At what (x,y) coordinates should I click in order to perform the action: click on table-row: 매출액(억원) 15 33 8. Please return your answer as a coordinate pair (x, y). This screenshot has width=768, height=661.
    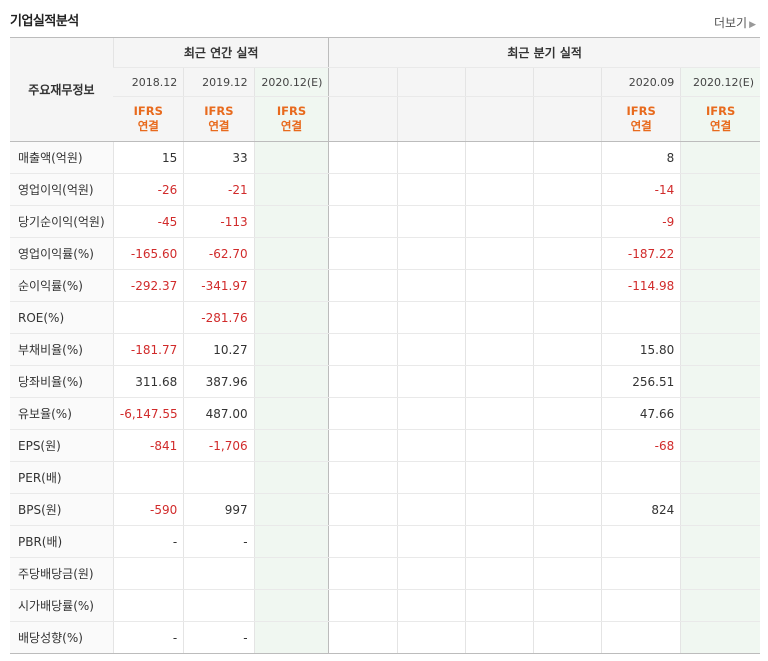
    Looking at the image, I should click on (385, 157).